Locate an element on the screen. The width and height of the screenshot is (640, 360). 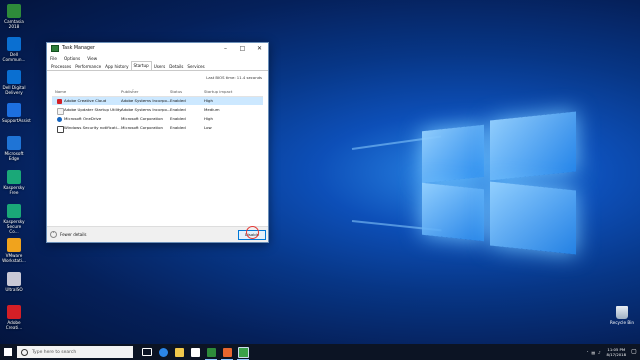
tab-performance: Performance is located at coordinates (88, 66).